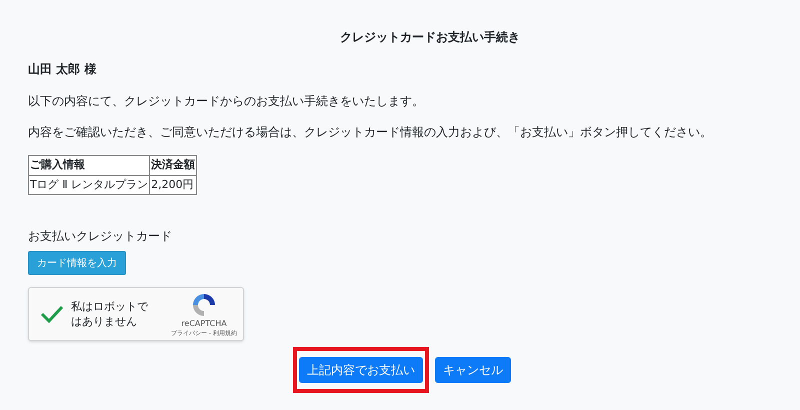  What do you see at coordinates (173, 184) in the screenshot?
I see `table-cell: 2,200円` at bounding box center [173, 184].